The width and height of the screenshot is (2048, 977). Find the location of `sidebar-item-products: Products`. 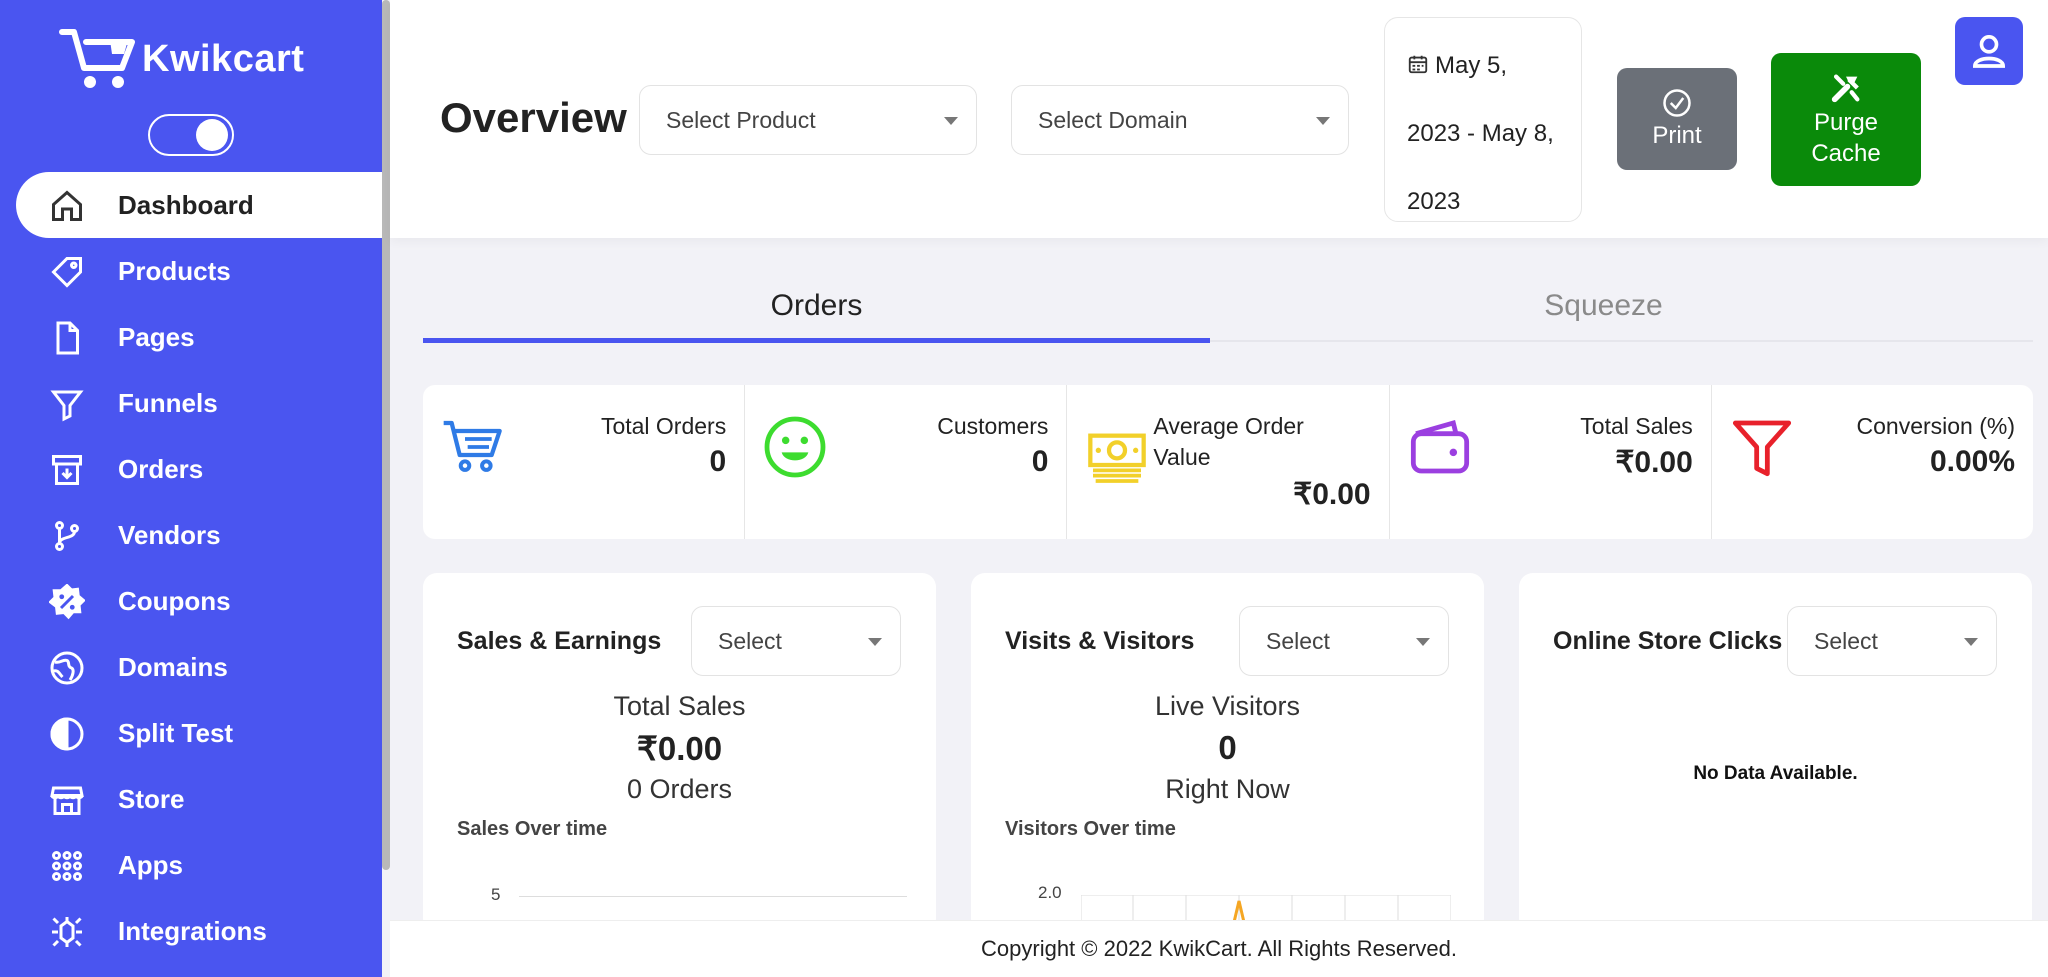

sidebar-item-products: Products is located at coordinates (191, 271).